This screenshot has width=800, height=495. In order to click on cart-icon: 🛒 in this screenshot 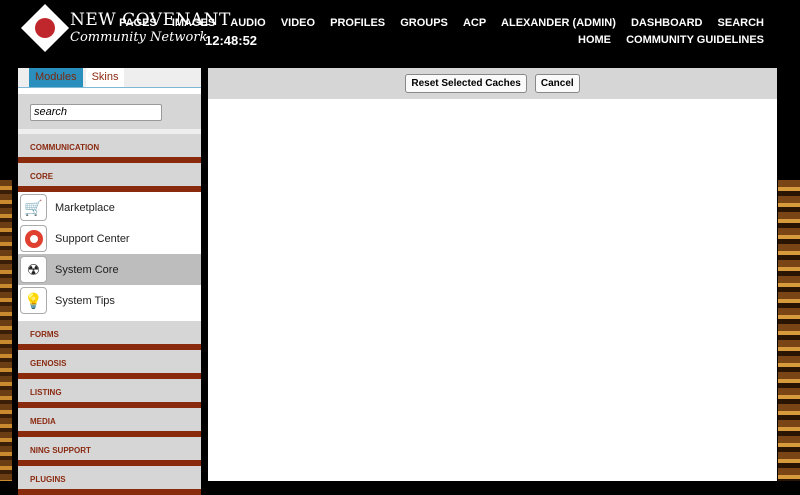, I will do `click(33, 207)`.